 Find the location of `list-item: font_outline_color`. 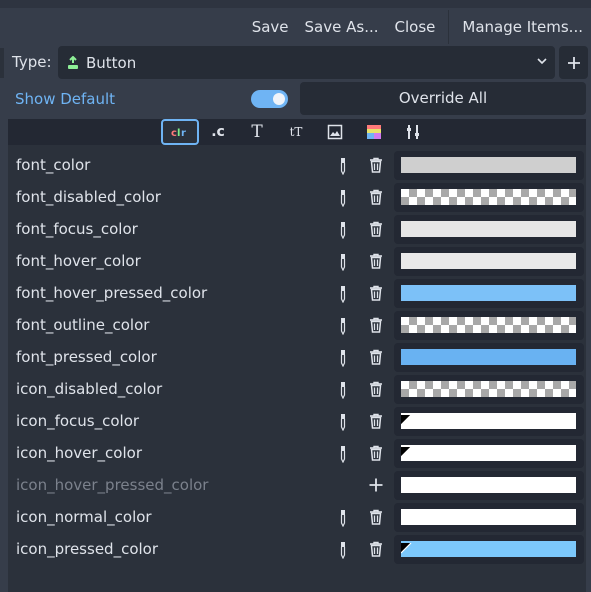

list-item: font_outline_color is located at coordinates (297, 325).